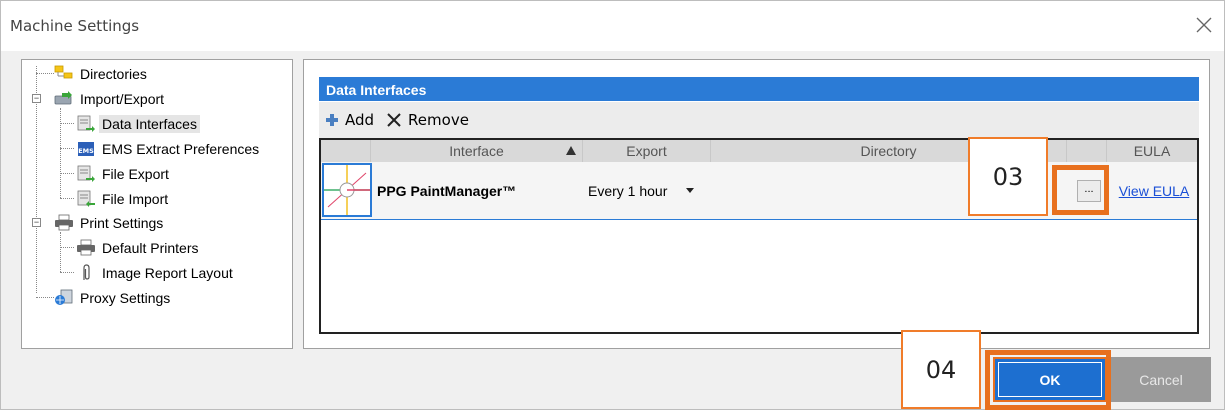 The height and width of the screenshot is (410, 1225). What do you see at coordinates (167, 273) in the screenshot?
I see `tree-item-label: Image Report Layout` at bounding box center [167, 273].